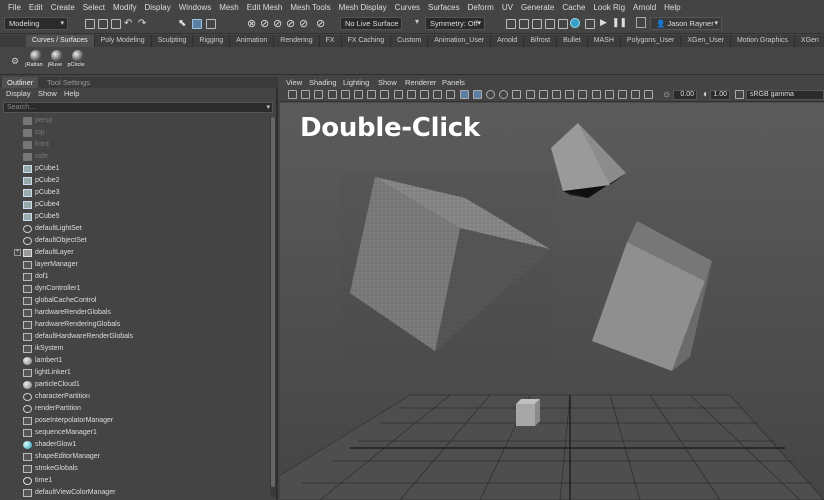  What do you see at coordinates (785, 95) in the screenshot?
I see `color-space-field: sRGB gamma` at bounding box center [785, 95].